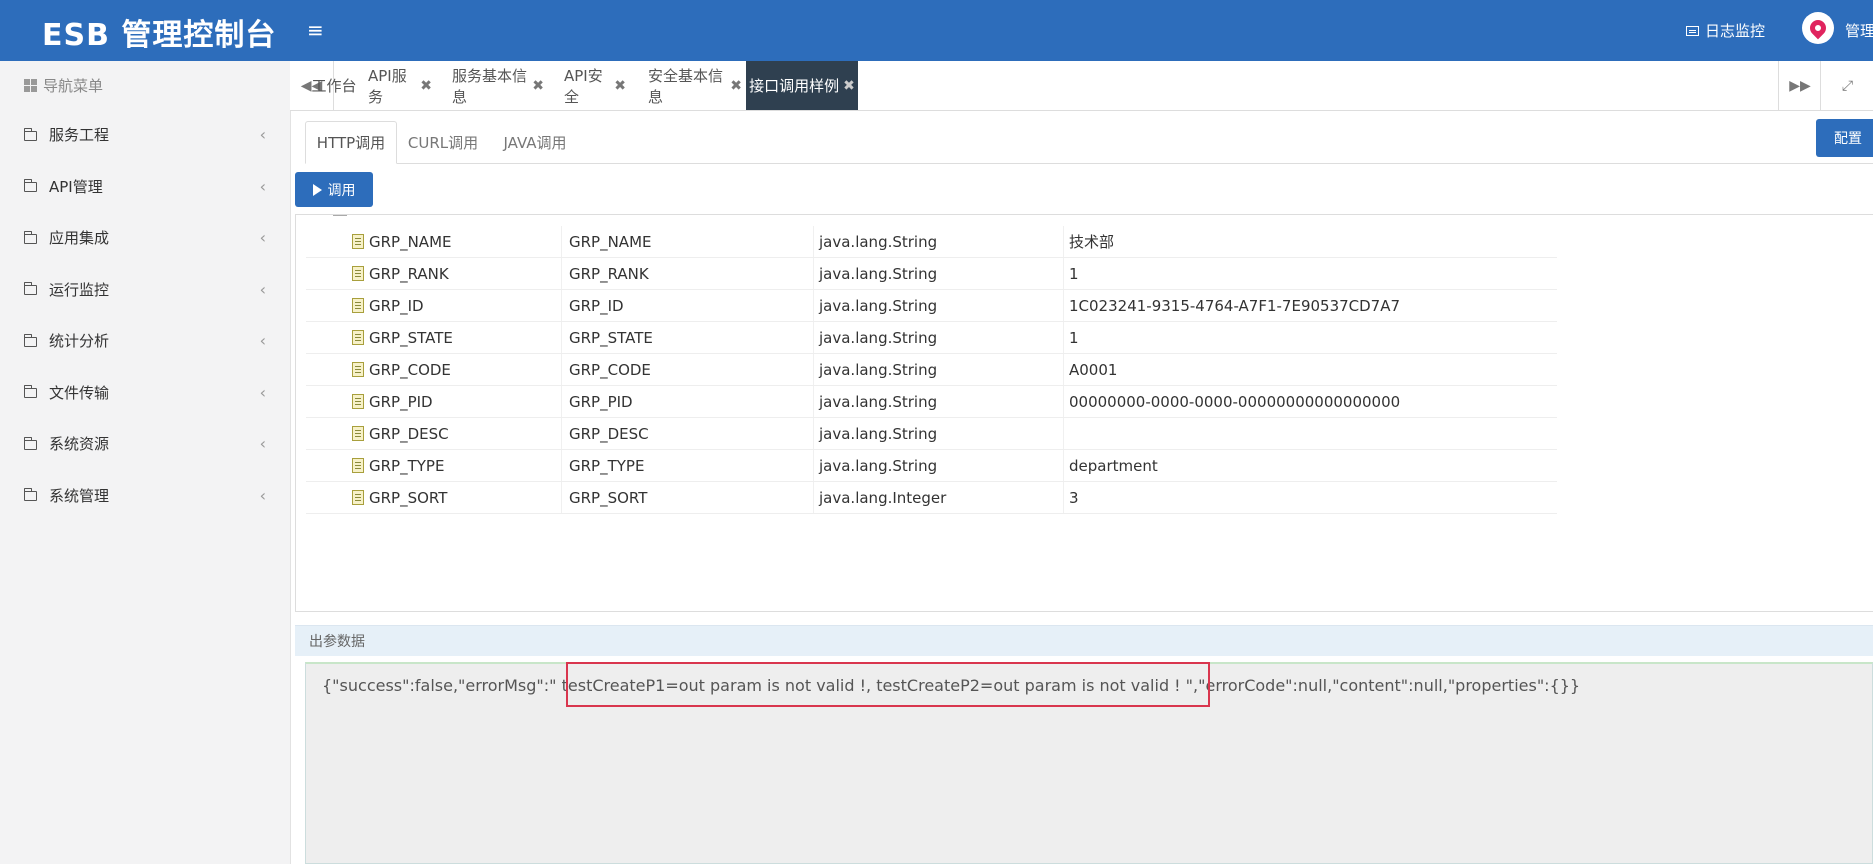 Image resolution: width=1873 pixels, height=864 pixels. I want to click on tab-scroll-right-button: ▶▶, so click(1799, 85).